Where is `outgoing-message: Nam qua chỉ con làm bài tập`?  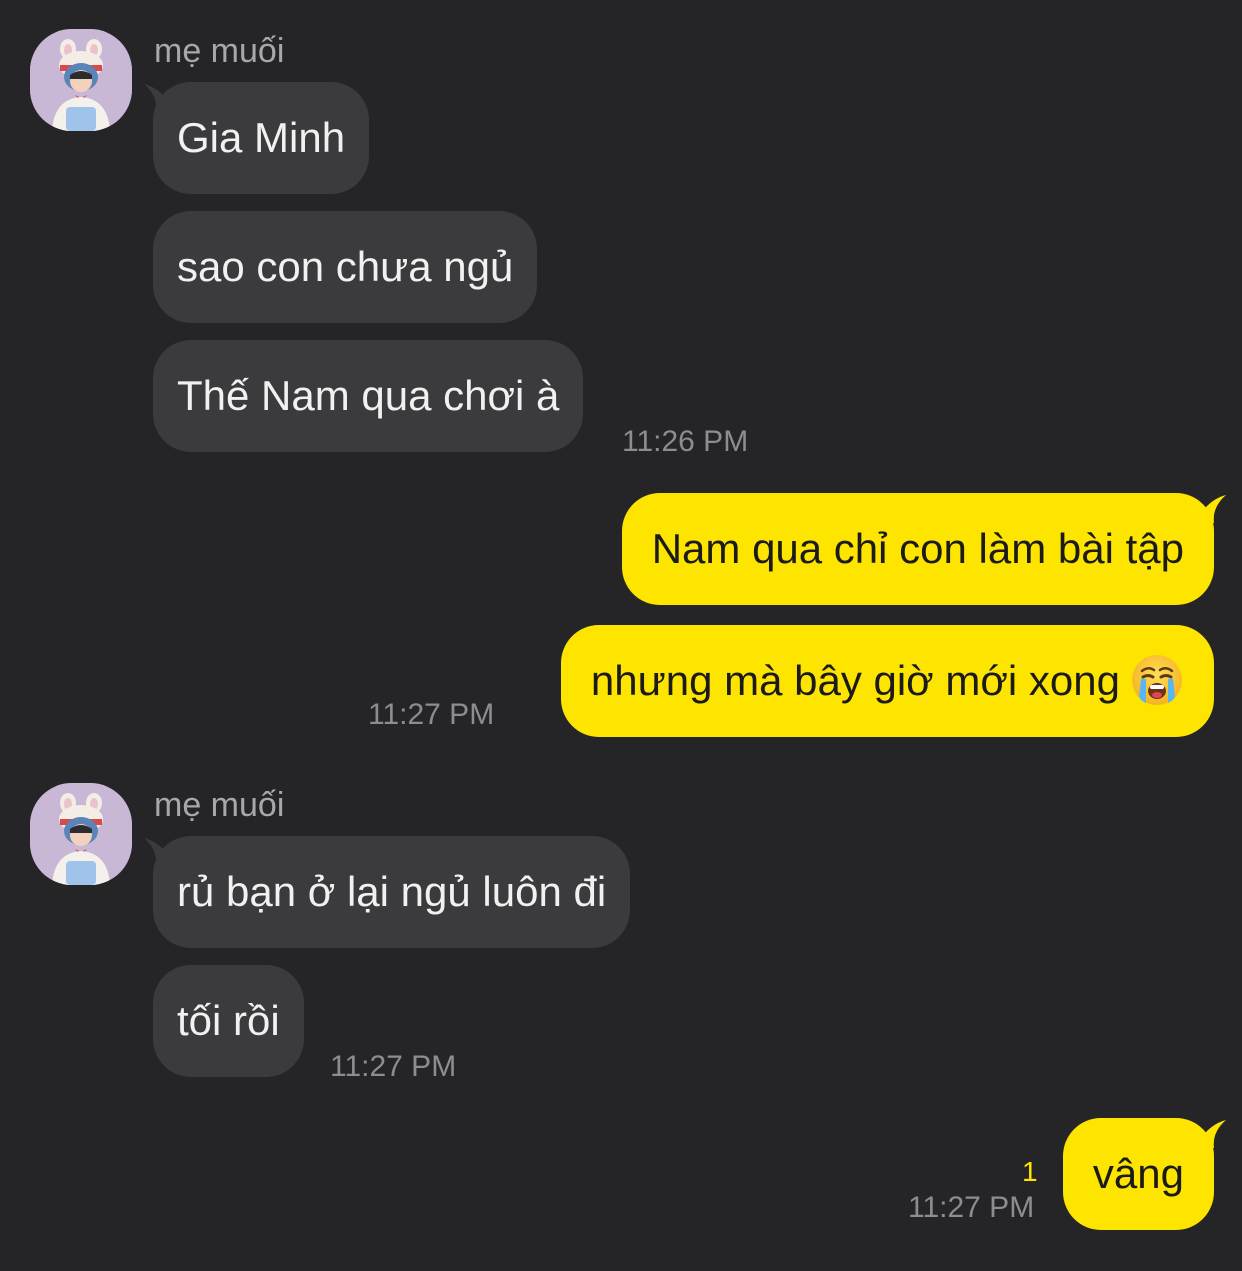 outgoing-message: Nam qua chỉ con làm bài tập is located at coordinates (917, 549).